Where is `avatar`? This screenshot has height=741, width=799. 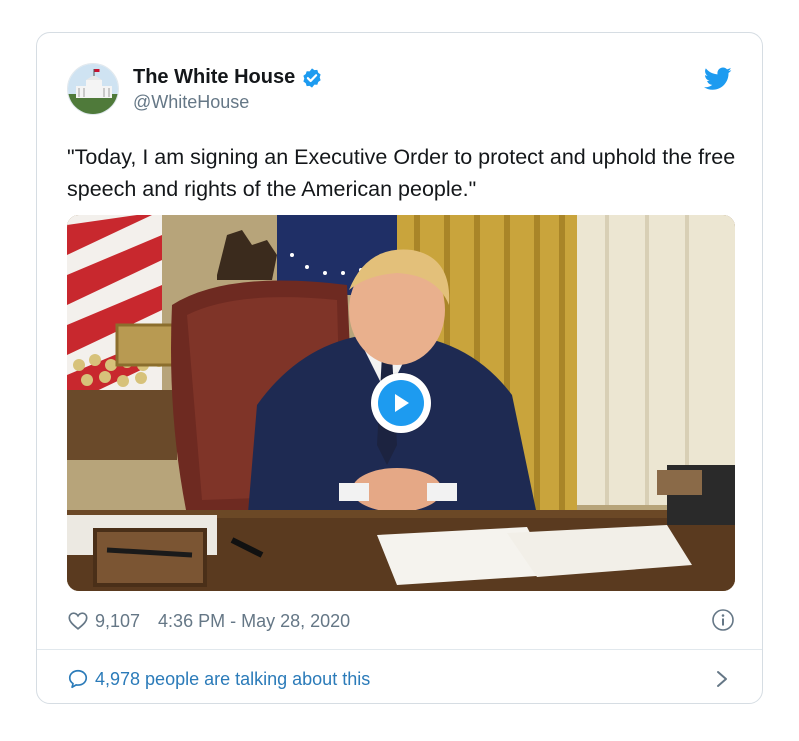
avatar is located at coordinates (93, 89).